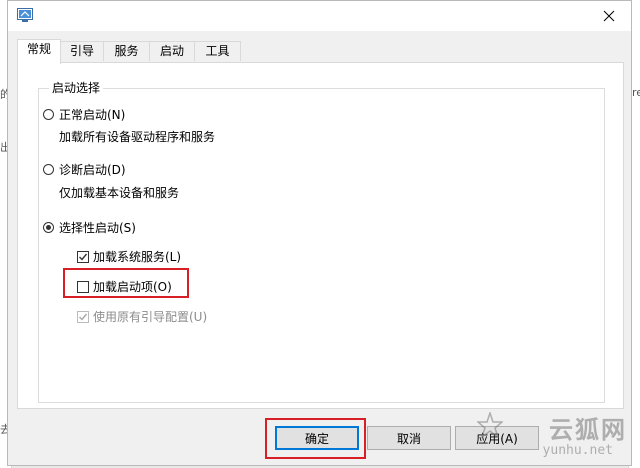  What do you see at coordinates (150, 317) in the screenshot?
I see `use-original-boot-config-label: 使用原有引导配置(U)` at bounding box center [150, 317].